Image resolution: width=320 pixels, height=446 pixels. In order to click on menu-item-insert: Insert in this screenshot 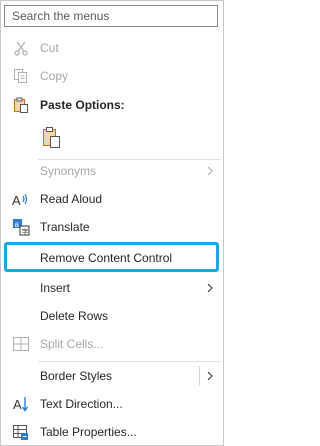, I will do `click(112, 288)`.